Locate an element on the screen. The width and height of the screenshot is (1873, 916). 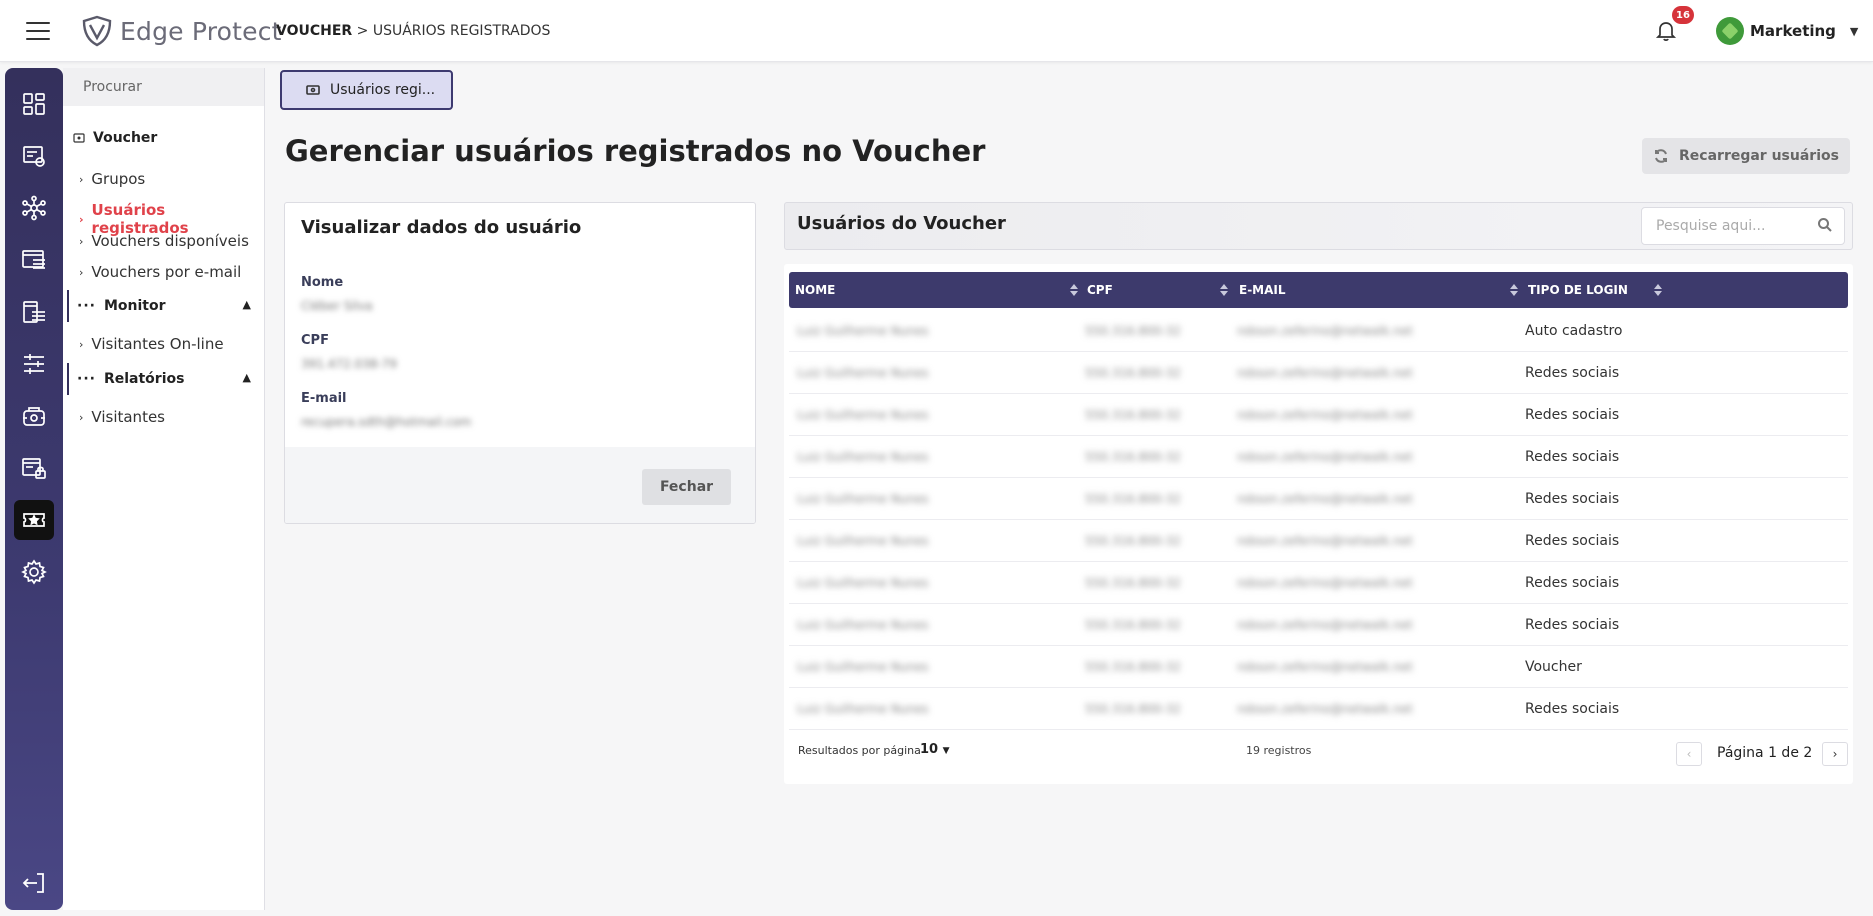
user-menu: Marketing ▼ is located at coordinates (1787, 31).